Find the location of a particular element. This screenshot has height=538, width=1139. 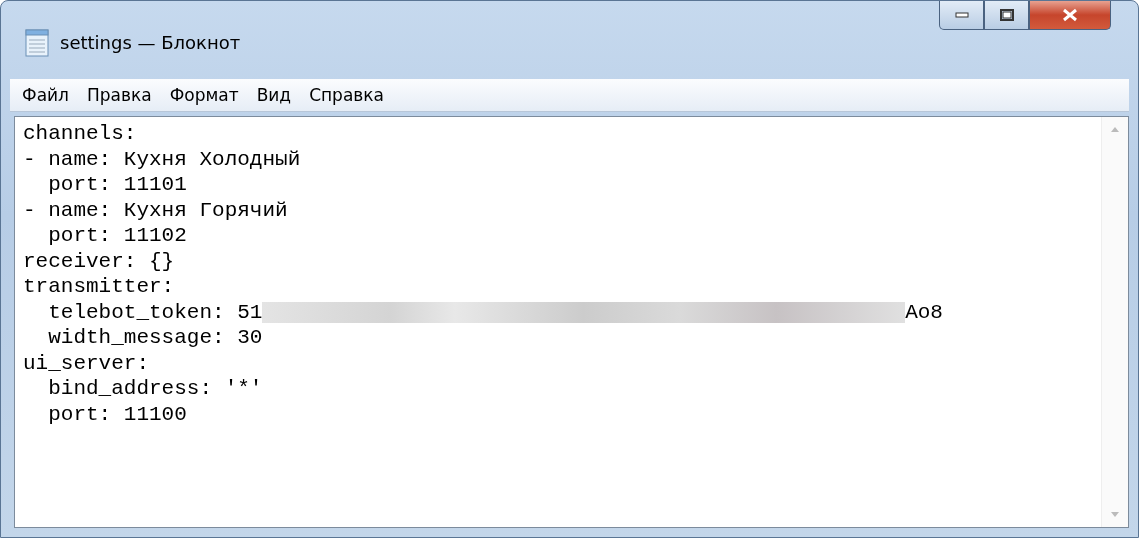

text-line: Ao8 is located at coordinates (924, 312).